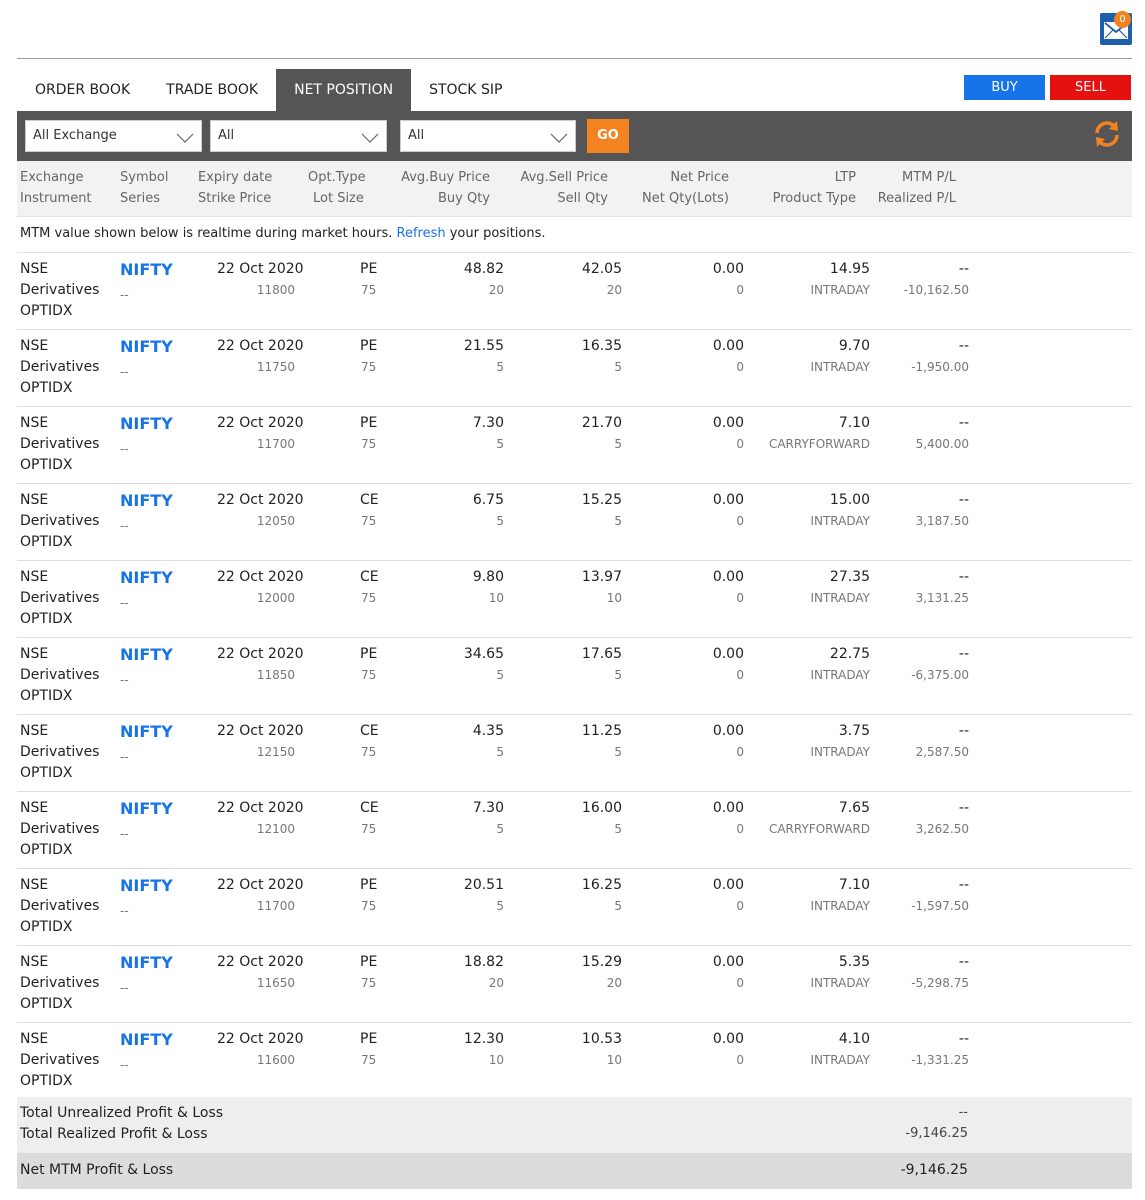 The image size is (1145, 1200). What do you see at coordinates (445, 177) in the screenshot?
I see `col-avg-buy: Avg.Buy Price` at bounding box center [445, 177].